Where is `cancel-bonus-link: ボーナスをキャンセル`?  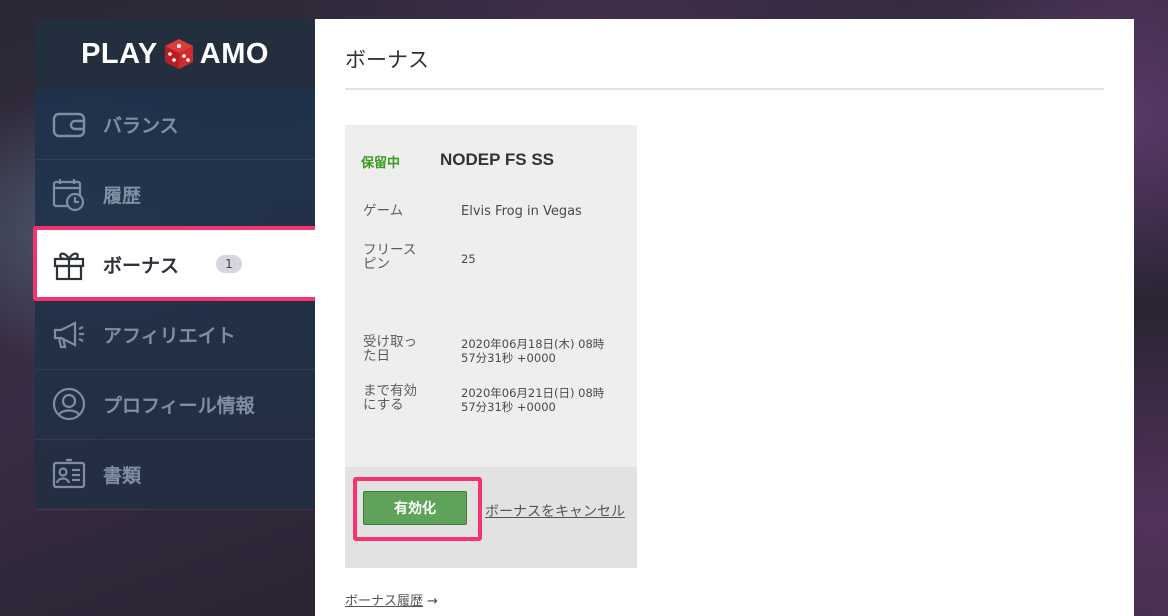
cancel-bonus-link: ボーナスをキャンセル is located at coordinates (555, 512).